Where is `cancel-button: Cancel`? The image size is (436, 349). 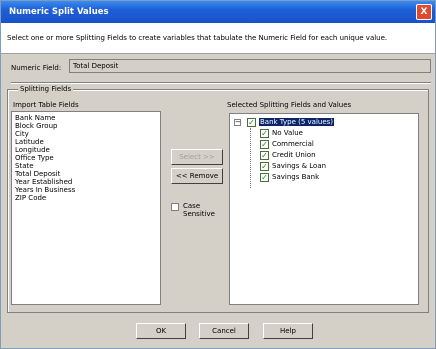
cancel-button: Cancel is located at coordinates (224, 331).